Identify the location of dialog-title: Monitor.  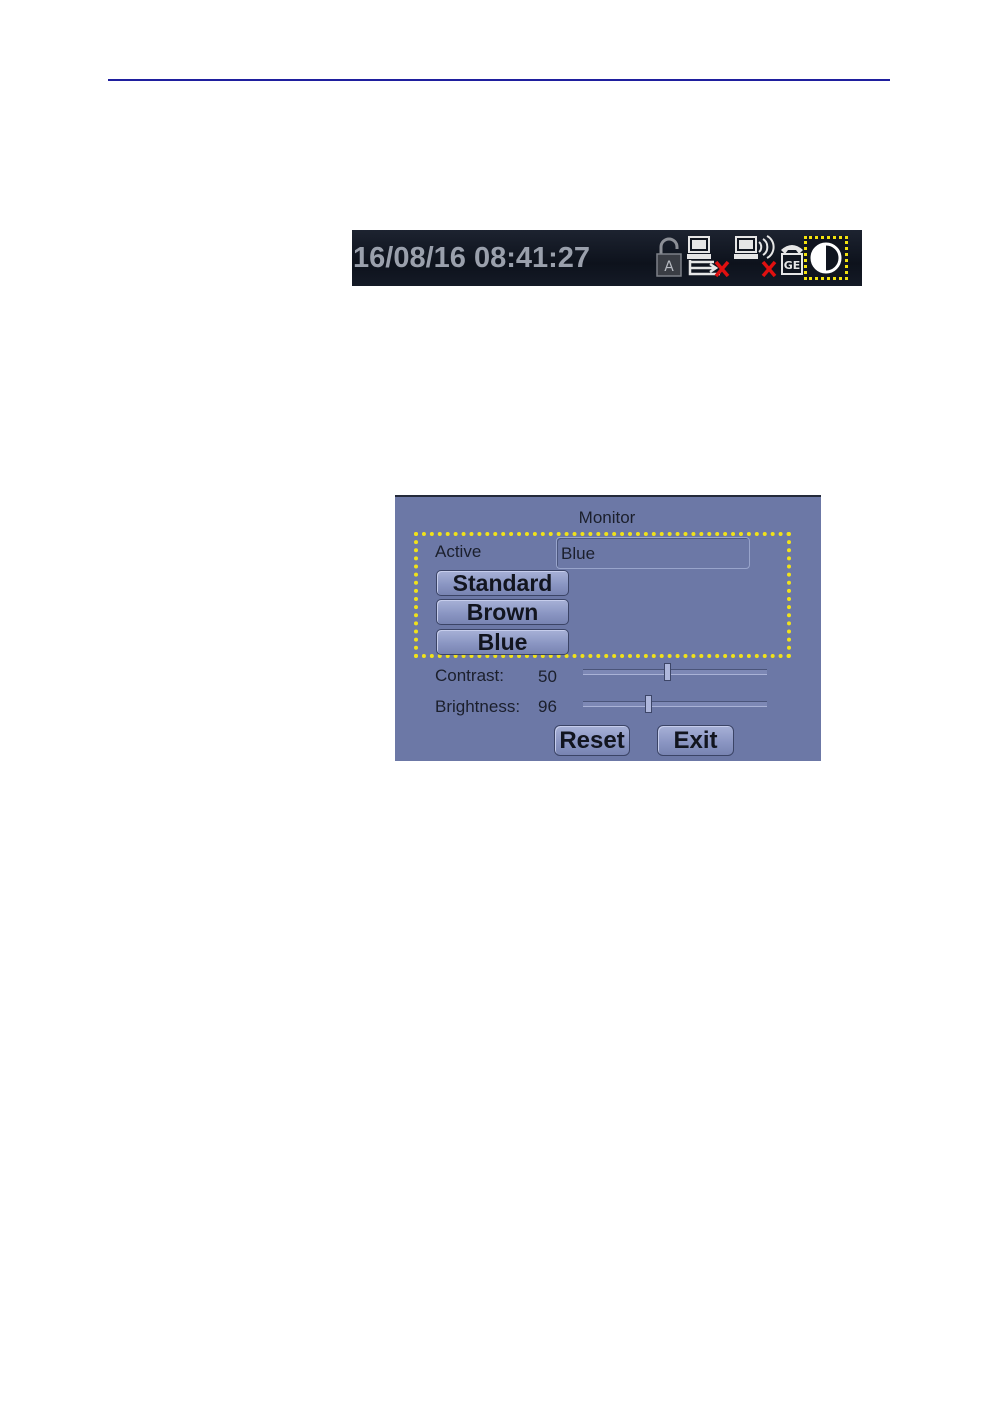
(607, 517).